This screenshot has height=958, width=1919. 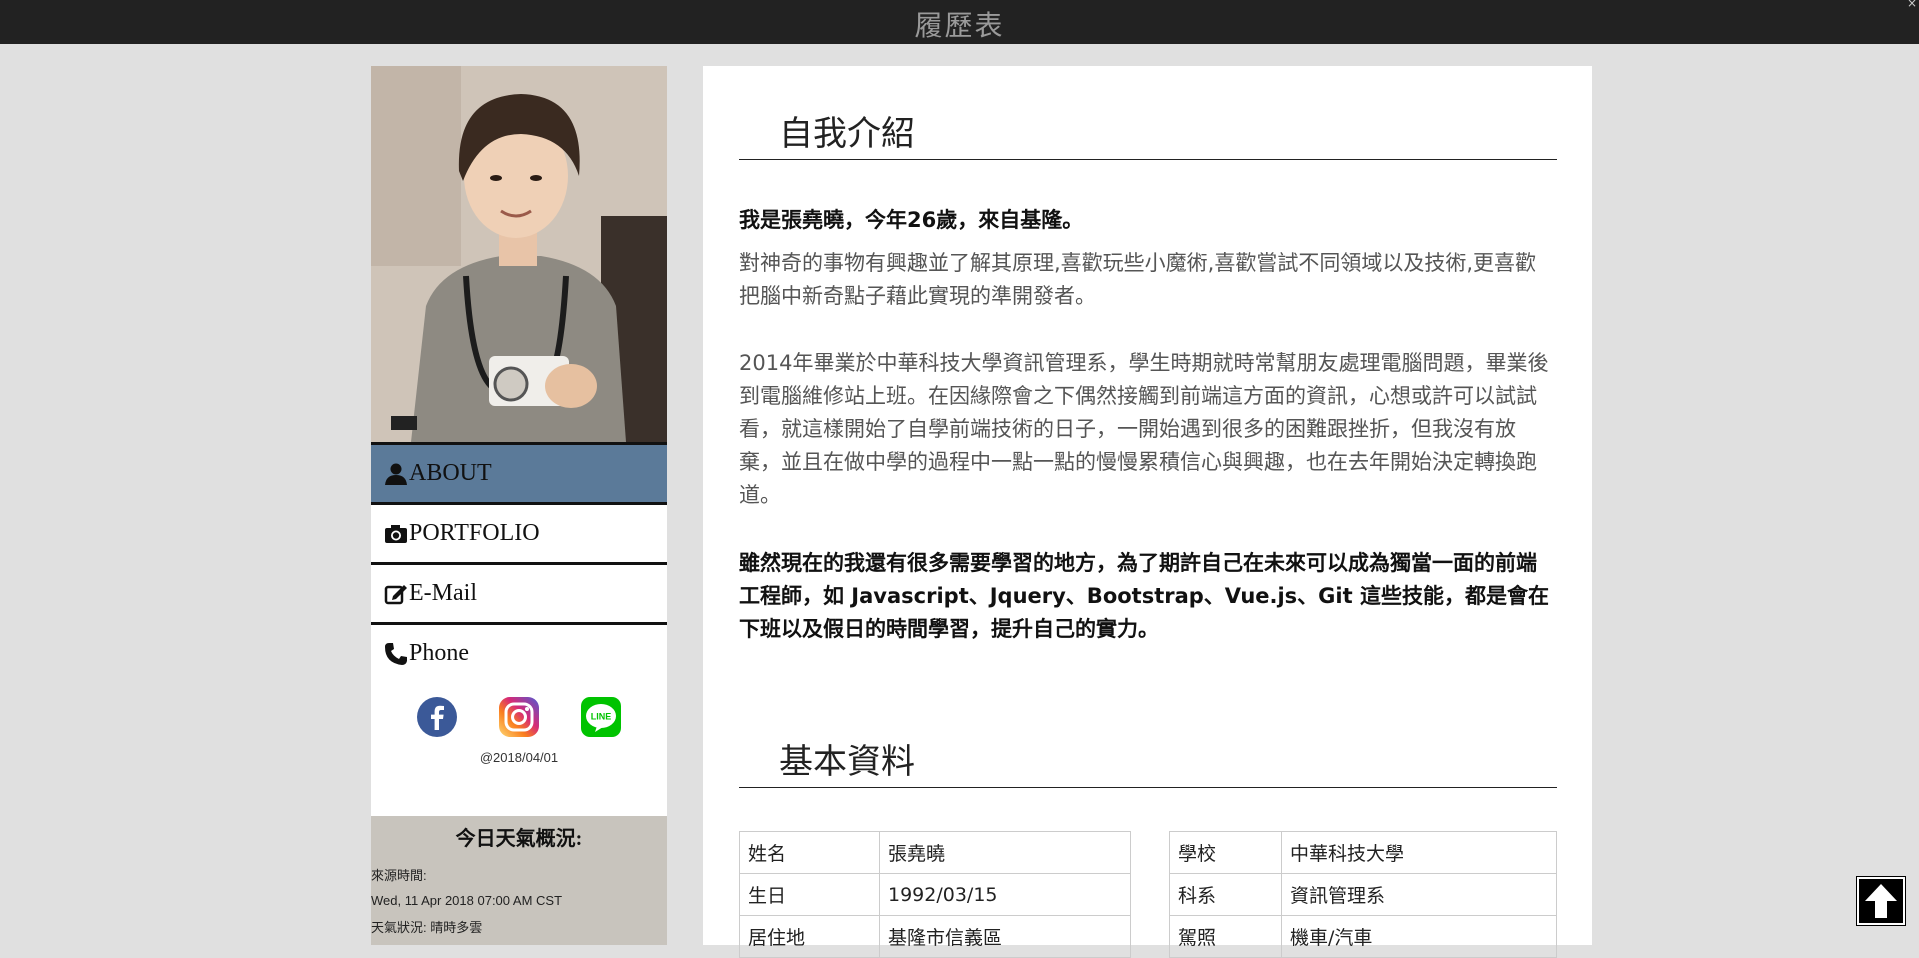 I want to click on table-value: 張堯曉, so click(x=1005, y=852).